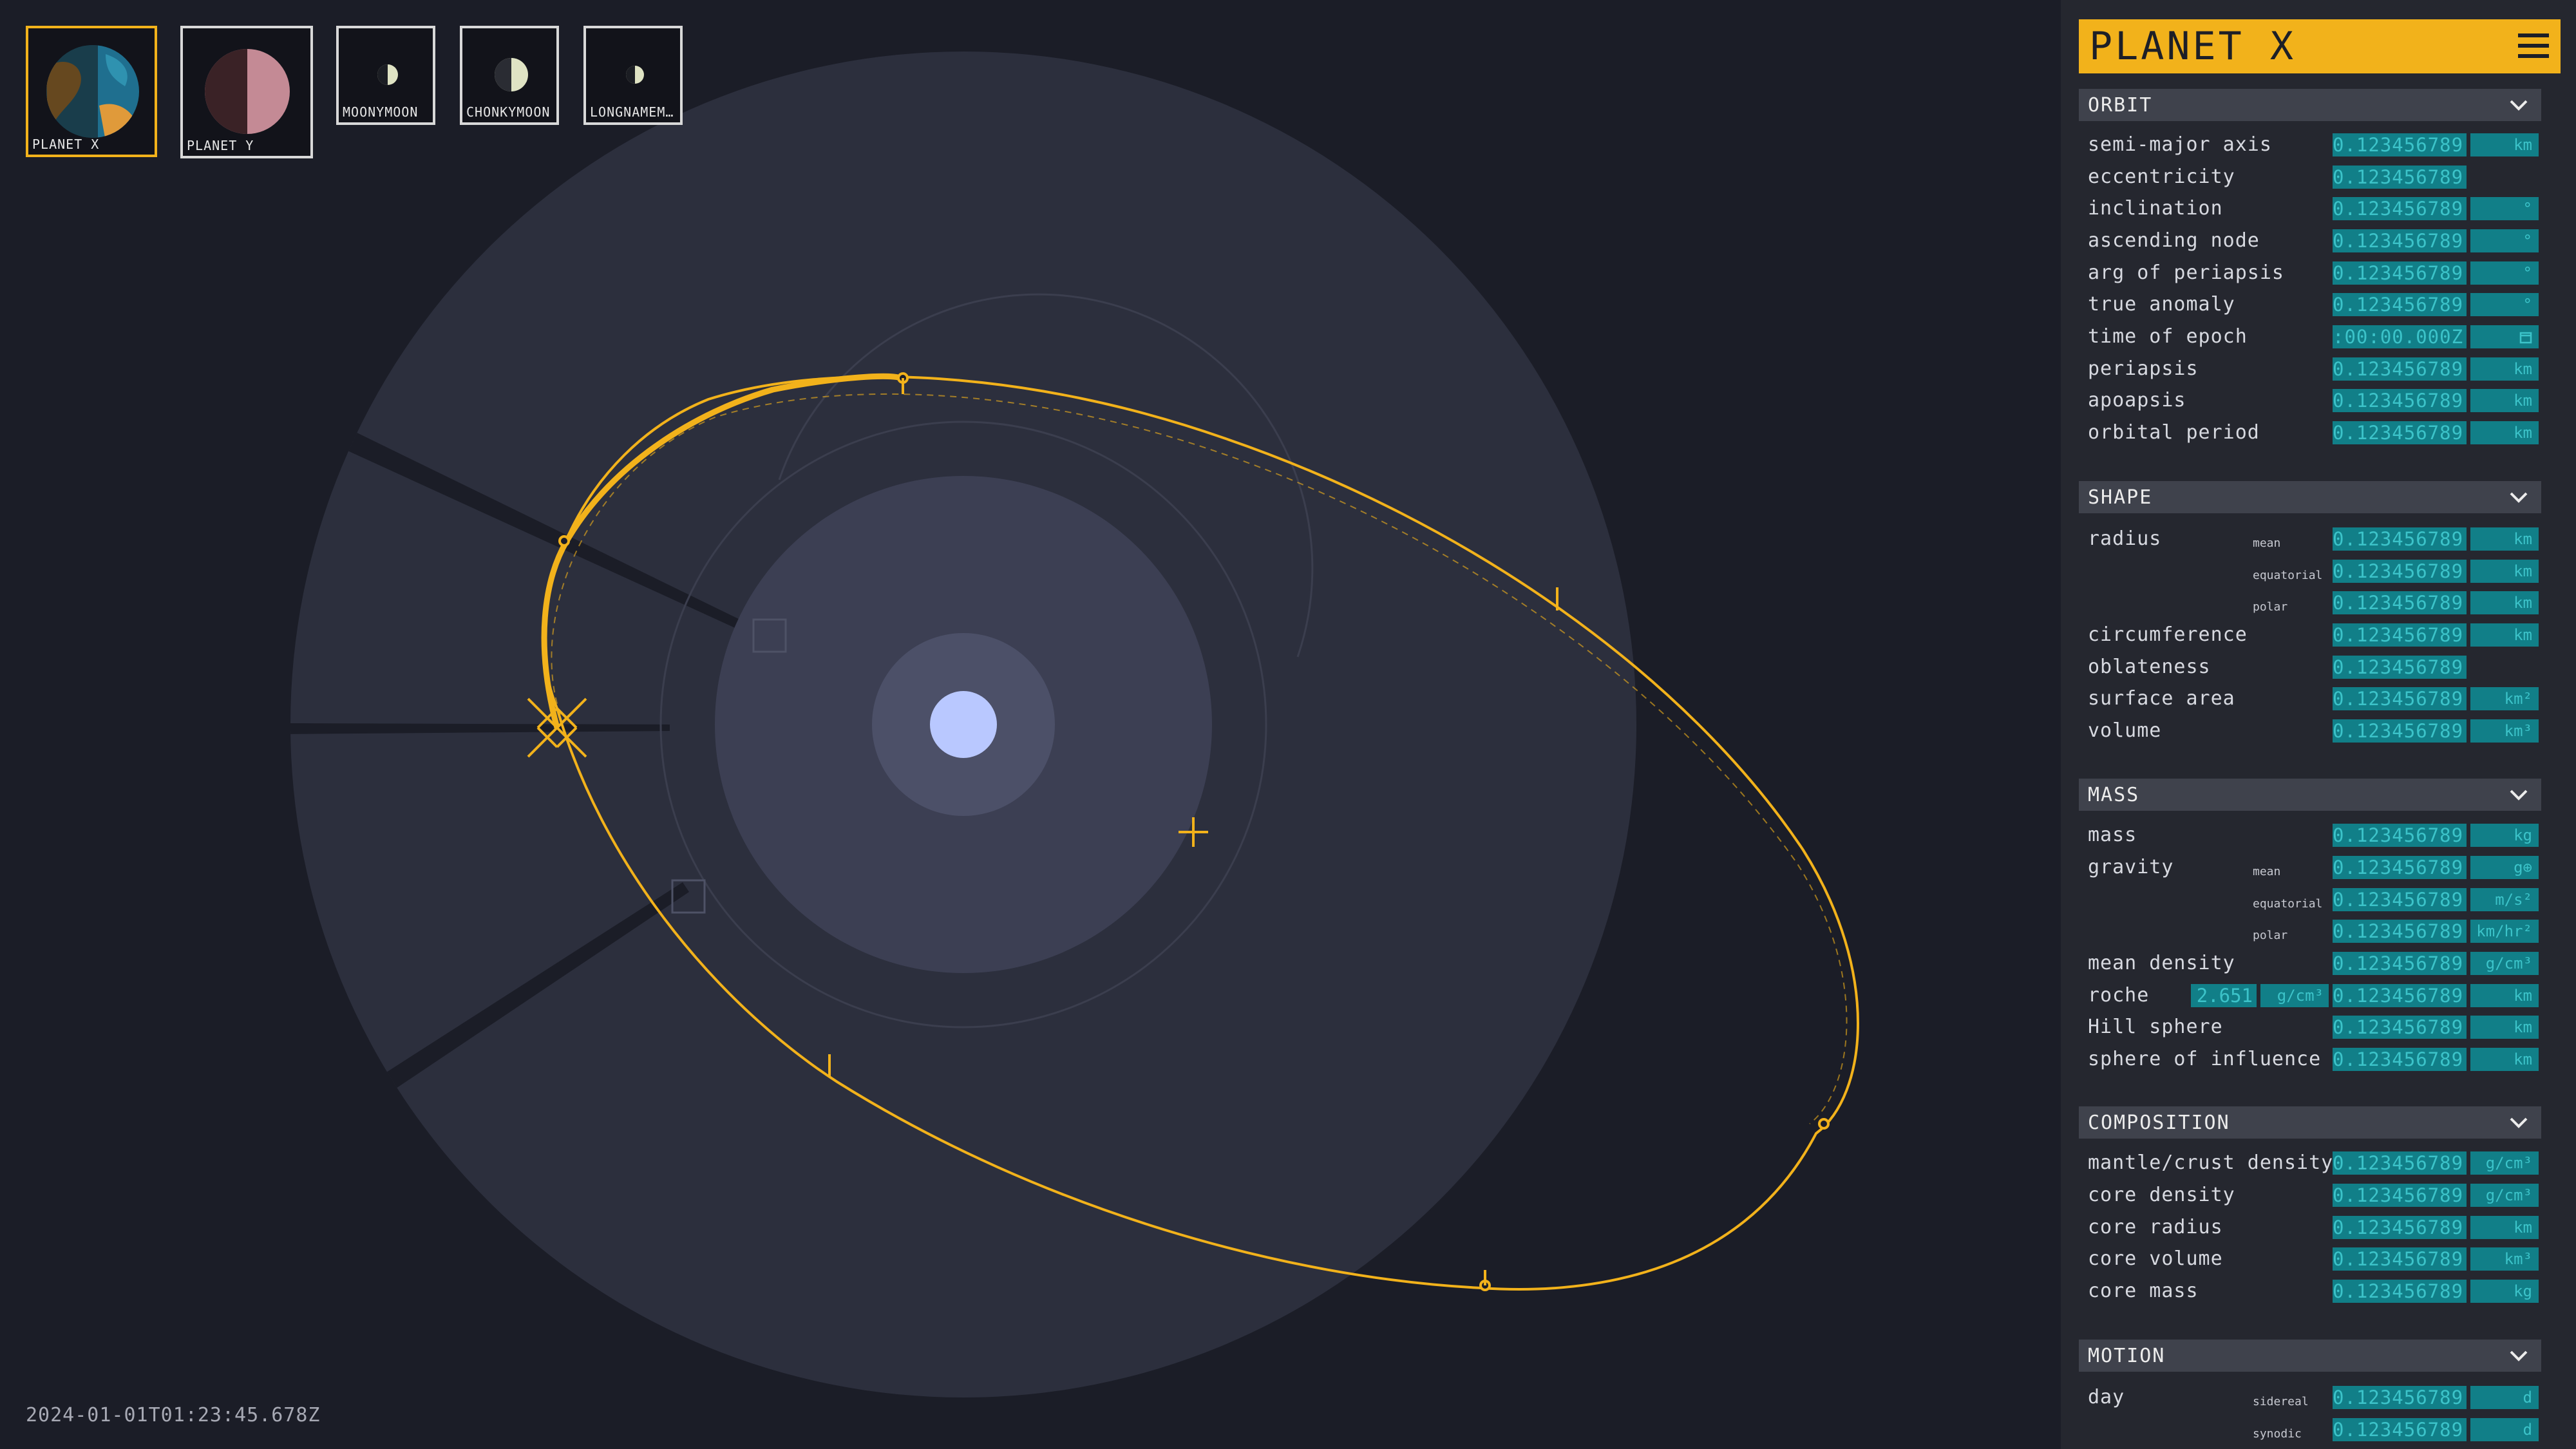 The width and height of the screenshot is (2576, 1449). What do you see at coordinates (2310, 497) in the screenshot?
I see `section-shape-header: SHAPE` at bounding box center [2310, 497].